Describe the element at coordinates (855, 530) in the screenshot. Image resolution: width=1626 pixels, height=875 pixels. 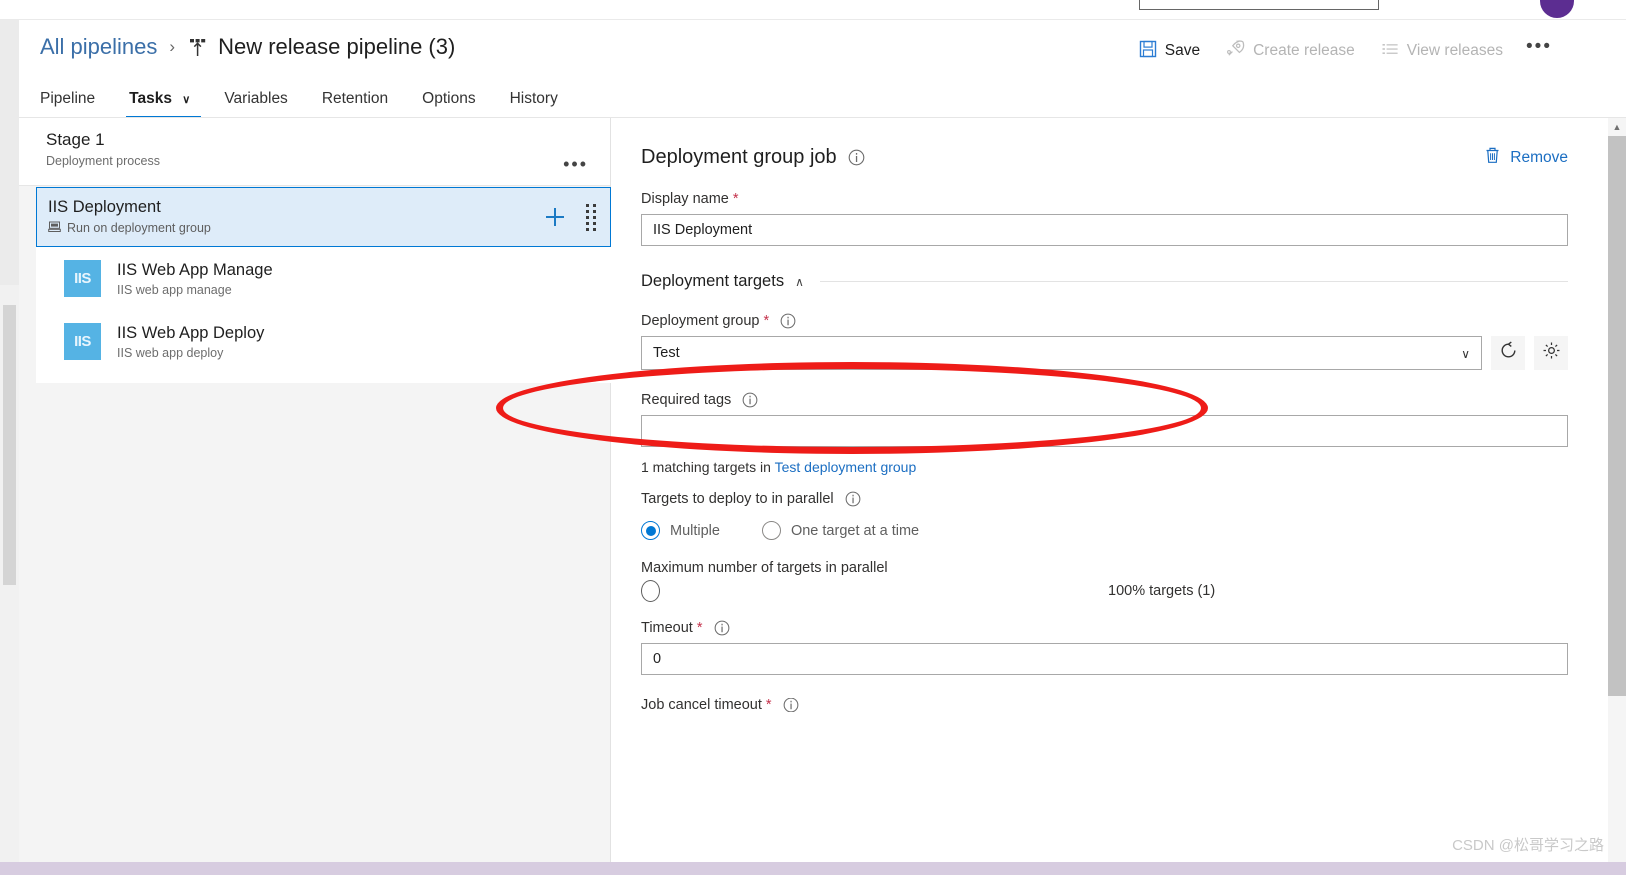
I see `radio-one-target-label: One target at a time` at that location.